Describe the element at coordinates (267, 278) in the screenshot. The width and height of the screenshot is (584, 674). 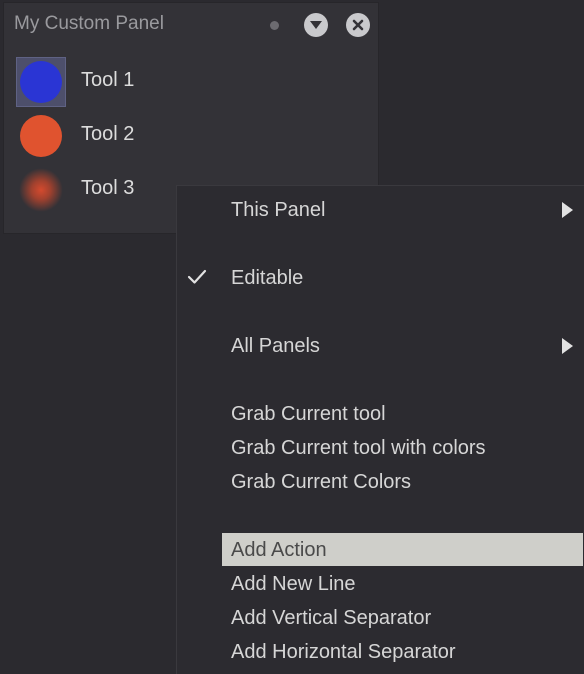
I see `menu-item-label: Editable` at that location.